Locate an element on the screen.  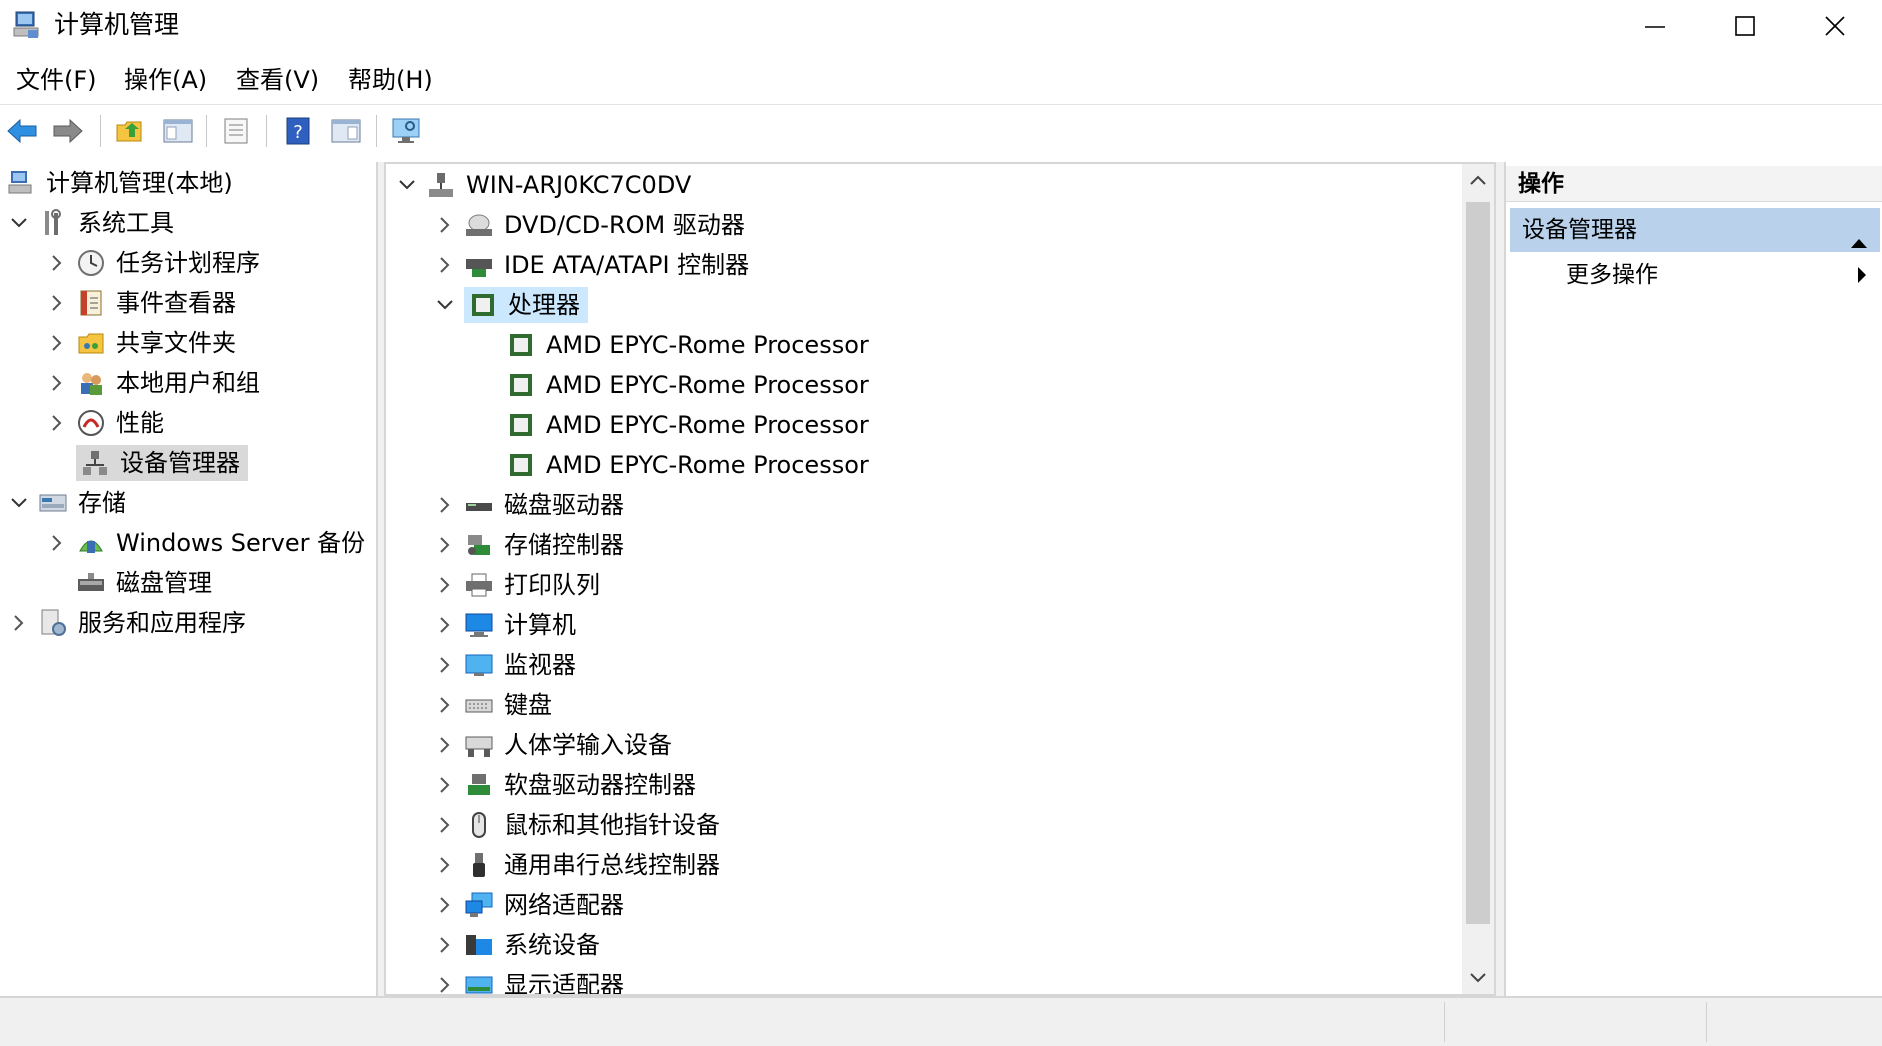
hid-icon is located at coordinates (479, 745).